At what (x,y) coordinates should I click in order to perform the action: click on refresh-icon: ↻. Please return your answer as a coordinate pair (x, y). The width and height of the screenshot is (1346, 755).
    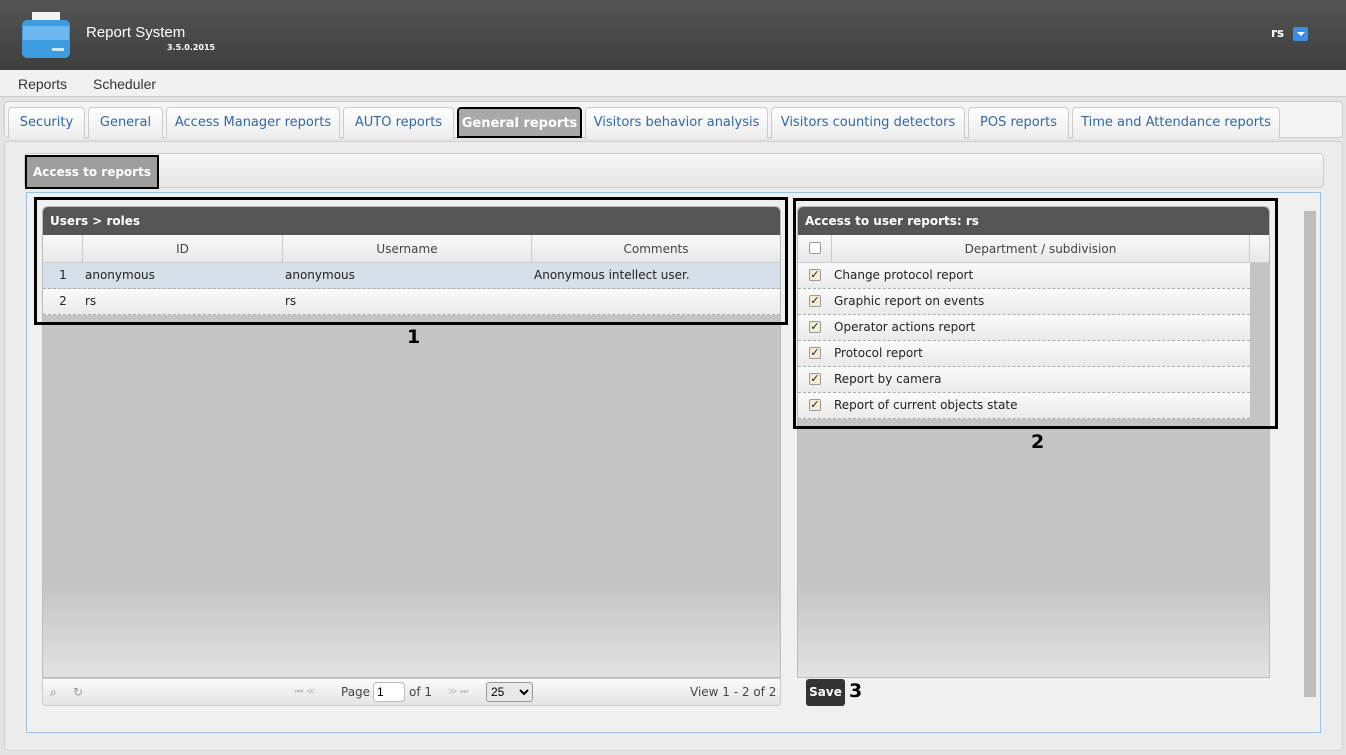
    Looking at the image, I should click on (78, 692).